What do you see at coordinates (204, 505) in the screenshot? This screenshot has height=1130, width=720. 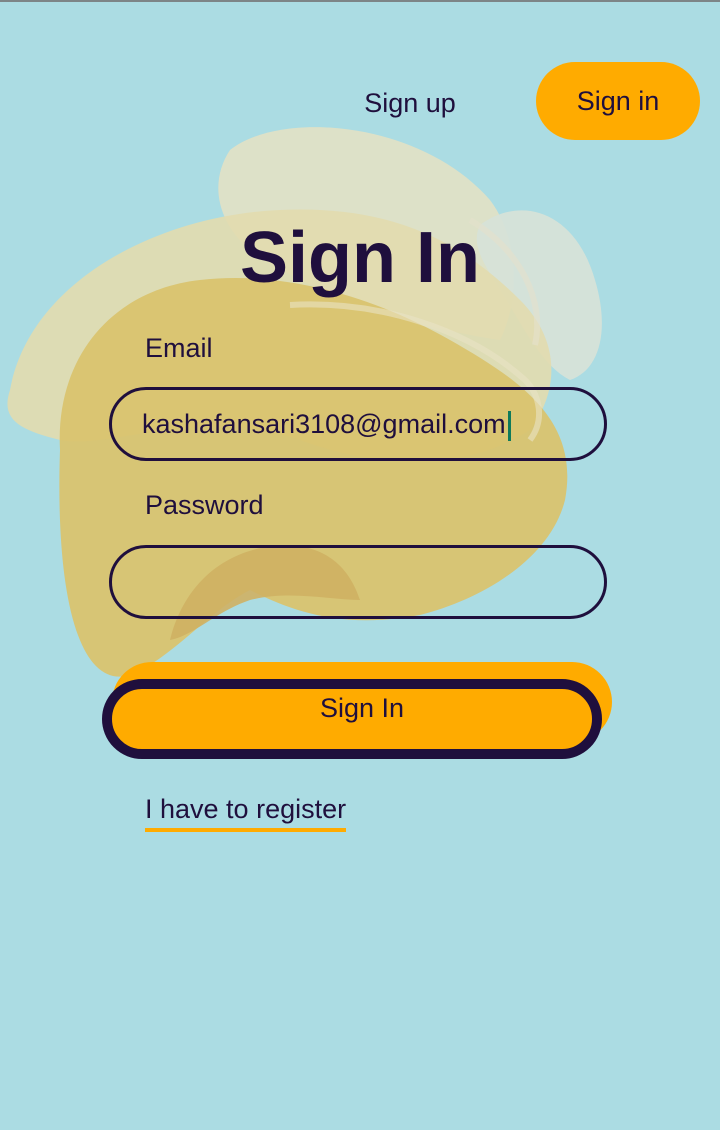 I see `password-label: Password` at bounding box center [204, 505].